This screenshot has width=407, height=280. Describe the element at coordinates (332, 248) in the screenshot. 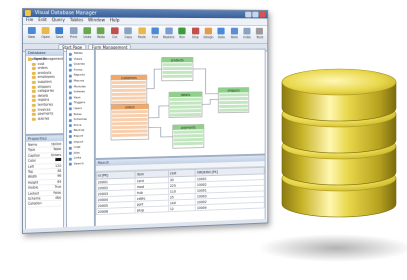

I see `database-shadow` at that location.